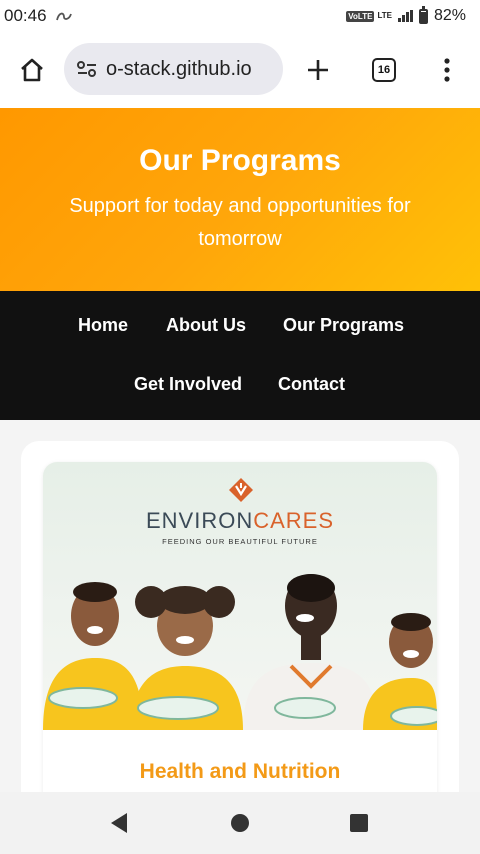 Image resolution: width=480 pixels, height=854 pixels. What do you see at coordinates (199, 520) in the screenshot?
I see `brand-main: ENVIRON` at bounding box center [199, 520].